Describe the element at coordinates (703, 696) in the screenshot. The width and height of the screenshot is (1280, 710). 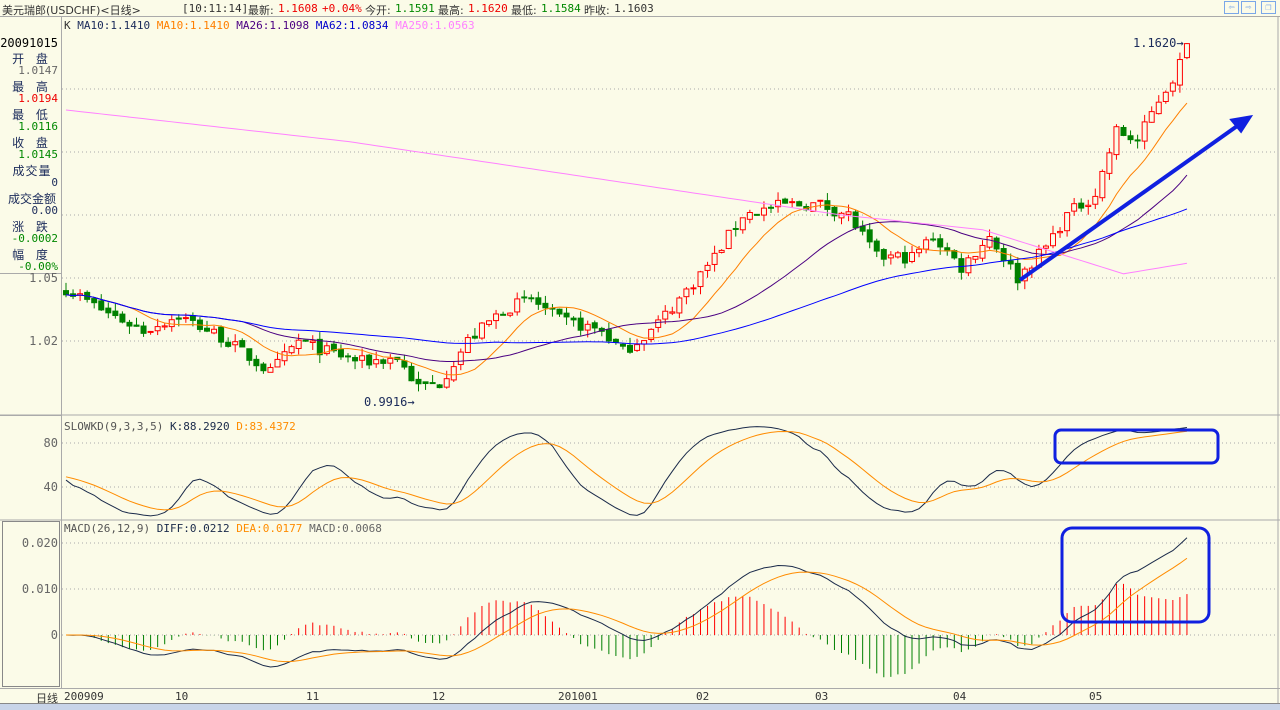
I see `time-tick: 02` at that location.